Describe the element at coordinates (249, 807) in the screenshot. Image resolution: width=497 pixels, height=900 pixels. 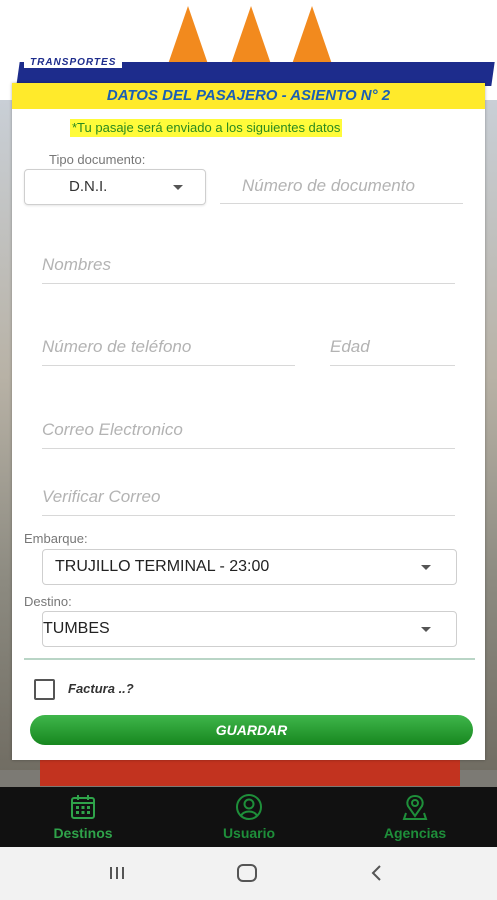
I see `user-icon` at that location.